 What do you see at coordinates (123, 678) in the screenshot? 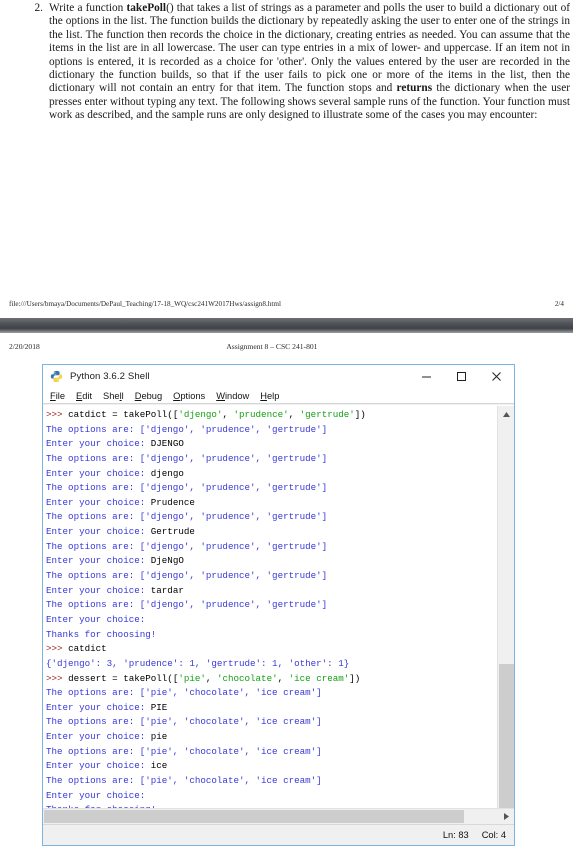
I see `shell-token-plain: dessert = takePoll([` at bounding box center [123, 678].